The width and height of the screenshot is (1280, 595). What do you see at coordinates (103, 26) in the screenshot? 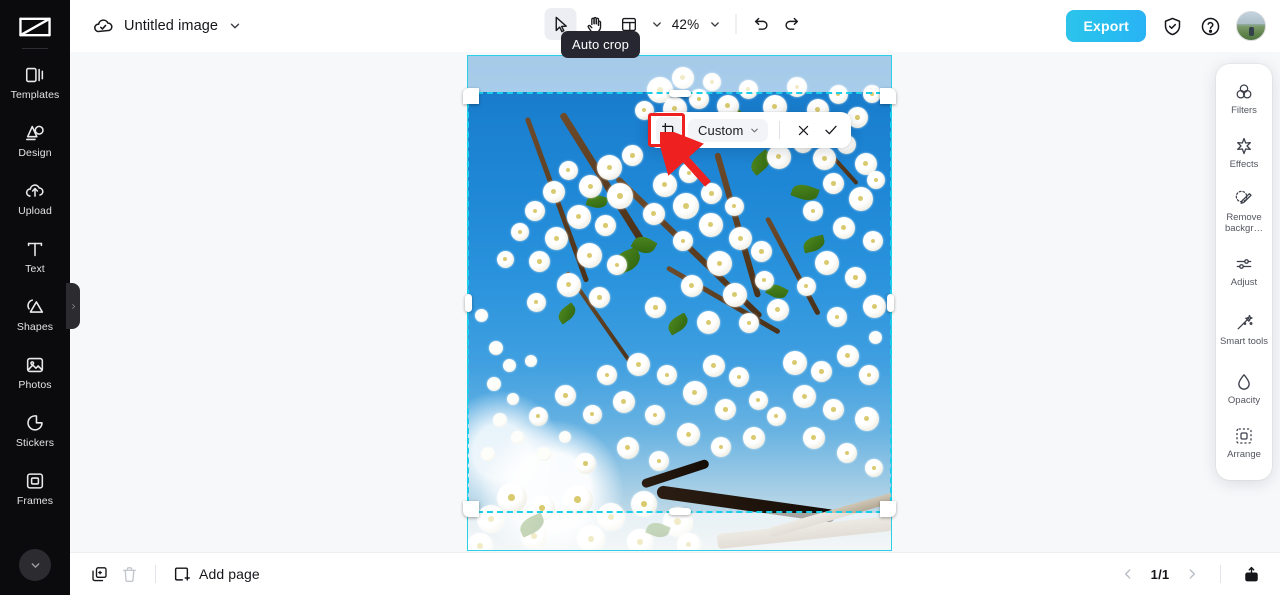
I see `cloud-saved-icon` at bounding box center [103, 26].